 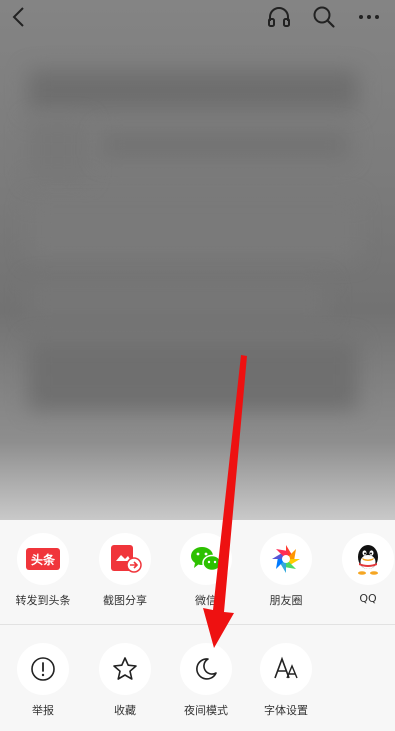 What do you see at coordinates (43, 600) in the screenshot?
I see `share-toutiao-label: 转发到头条` at bounding box center [43, 600].